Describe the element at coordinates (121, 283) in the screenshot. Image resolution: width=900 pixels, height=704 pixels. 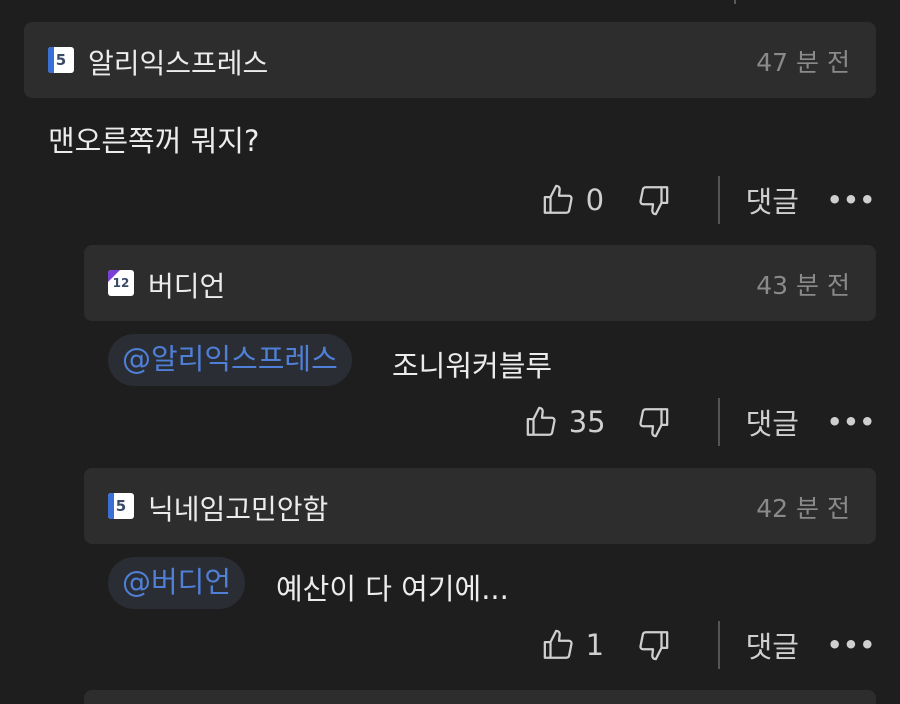
I see `level-badge: 12` at that location.